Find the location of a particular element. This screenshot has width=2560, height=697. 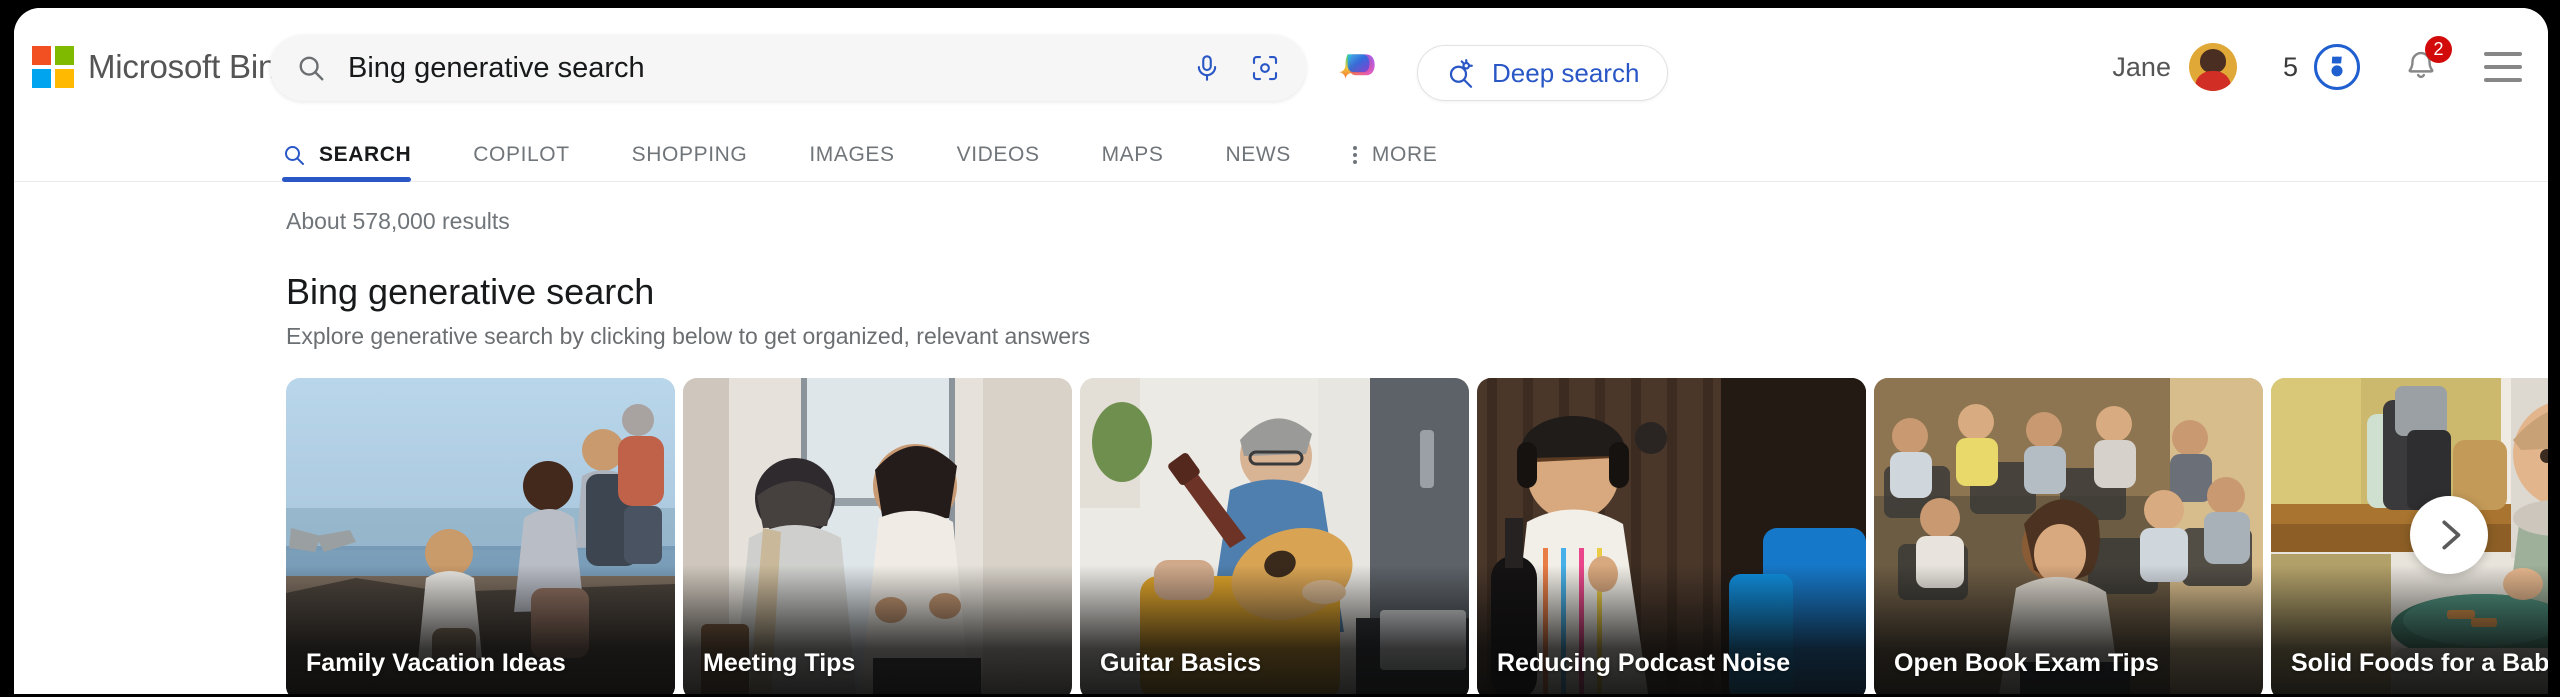

tab-more: MORE is located at coordinates (1395, 162).